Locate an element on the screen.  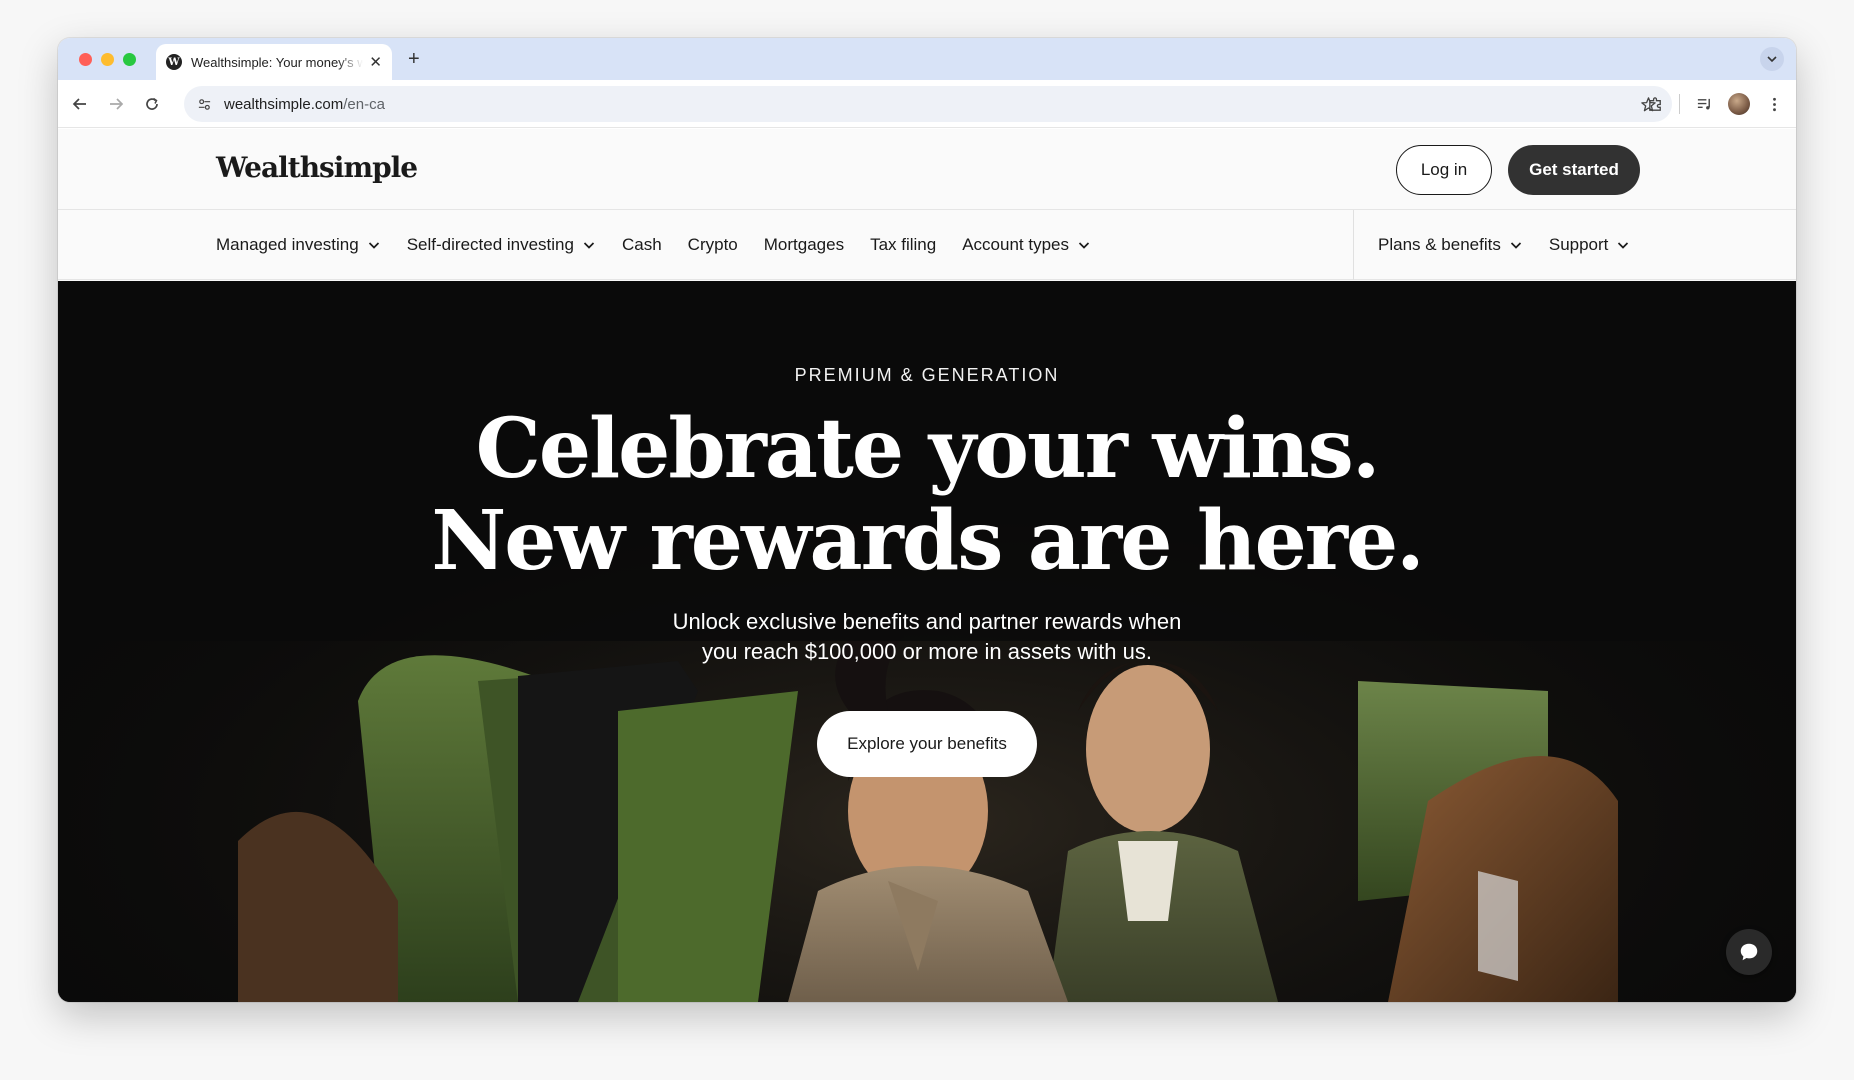
wealthsimple-logo: Wealthsimple is located at coordinates (317, 167).